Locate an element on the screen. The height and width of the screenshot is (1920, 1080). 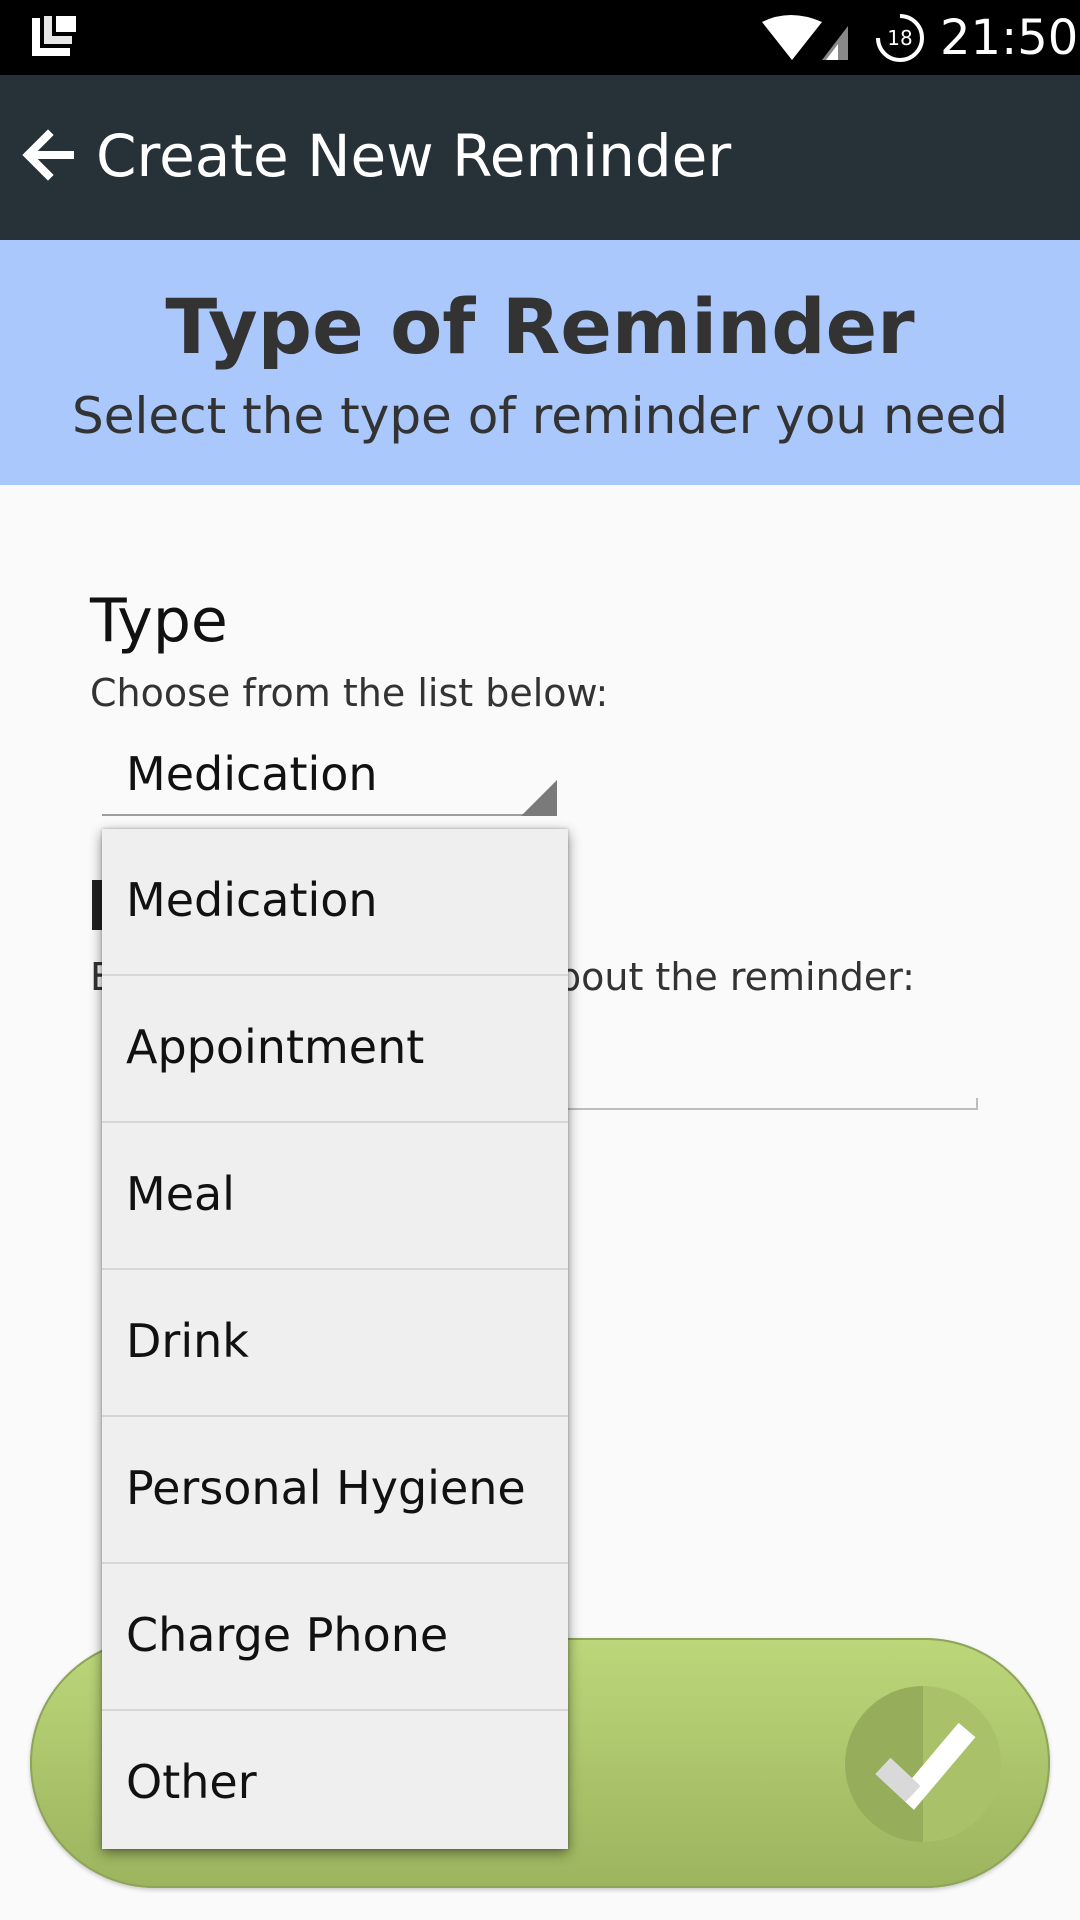
dropdown-option-label: Drink is located at coordinates (187, 1341).